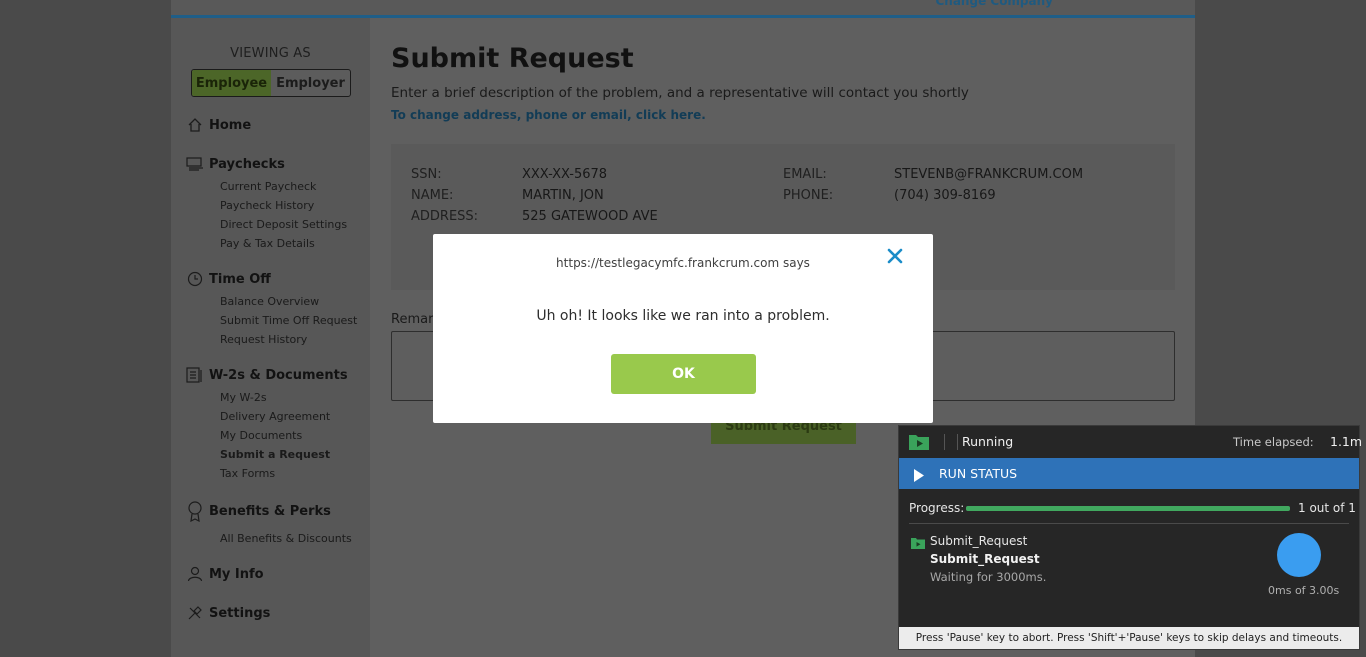  Describe the element at coordinates (985, 559) in the screenshot. I see `step-action-name: Submit_Request` at that location.